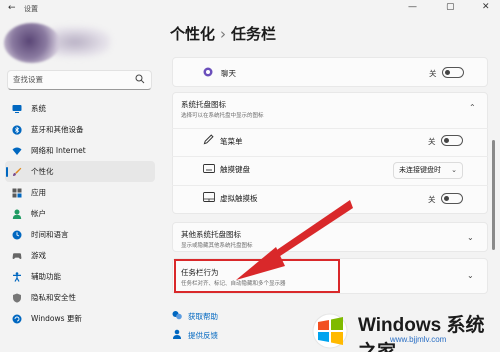 This screenshot has height=352, width=500. What do you see at coordinates (17, 234) in the screenshot?
I see `globe-clock-icon` at bounding box center [17, 234].